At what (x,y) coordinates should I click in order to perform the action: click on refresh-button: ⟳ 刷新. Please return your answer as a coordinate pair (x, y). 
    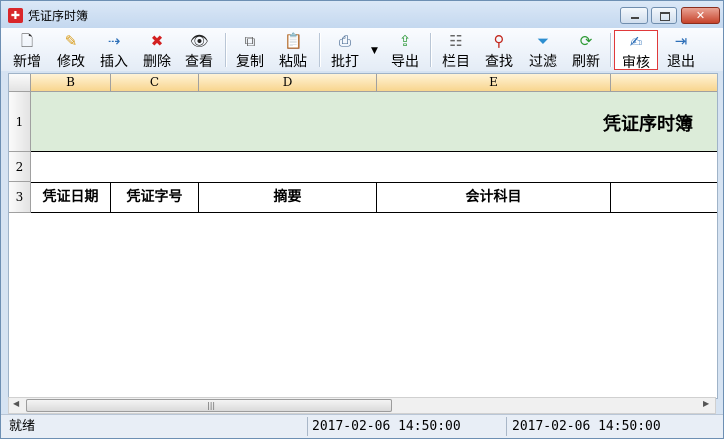
    Looking at the image, I should click on (586, 50).